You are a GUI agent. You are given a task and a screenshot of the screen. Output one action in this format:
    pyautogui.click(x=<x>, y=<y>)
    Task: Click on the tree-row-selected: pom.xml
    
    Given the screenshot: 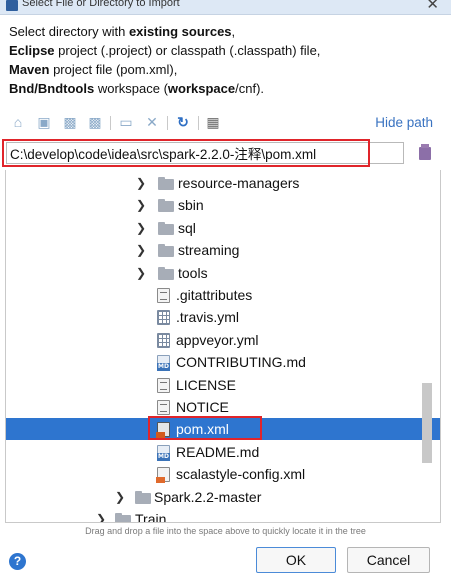 What is the action you would take?
    pyautogui.click(x=223, y=429)
    